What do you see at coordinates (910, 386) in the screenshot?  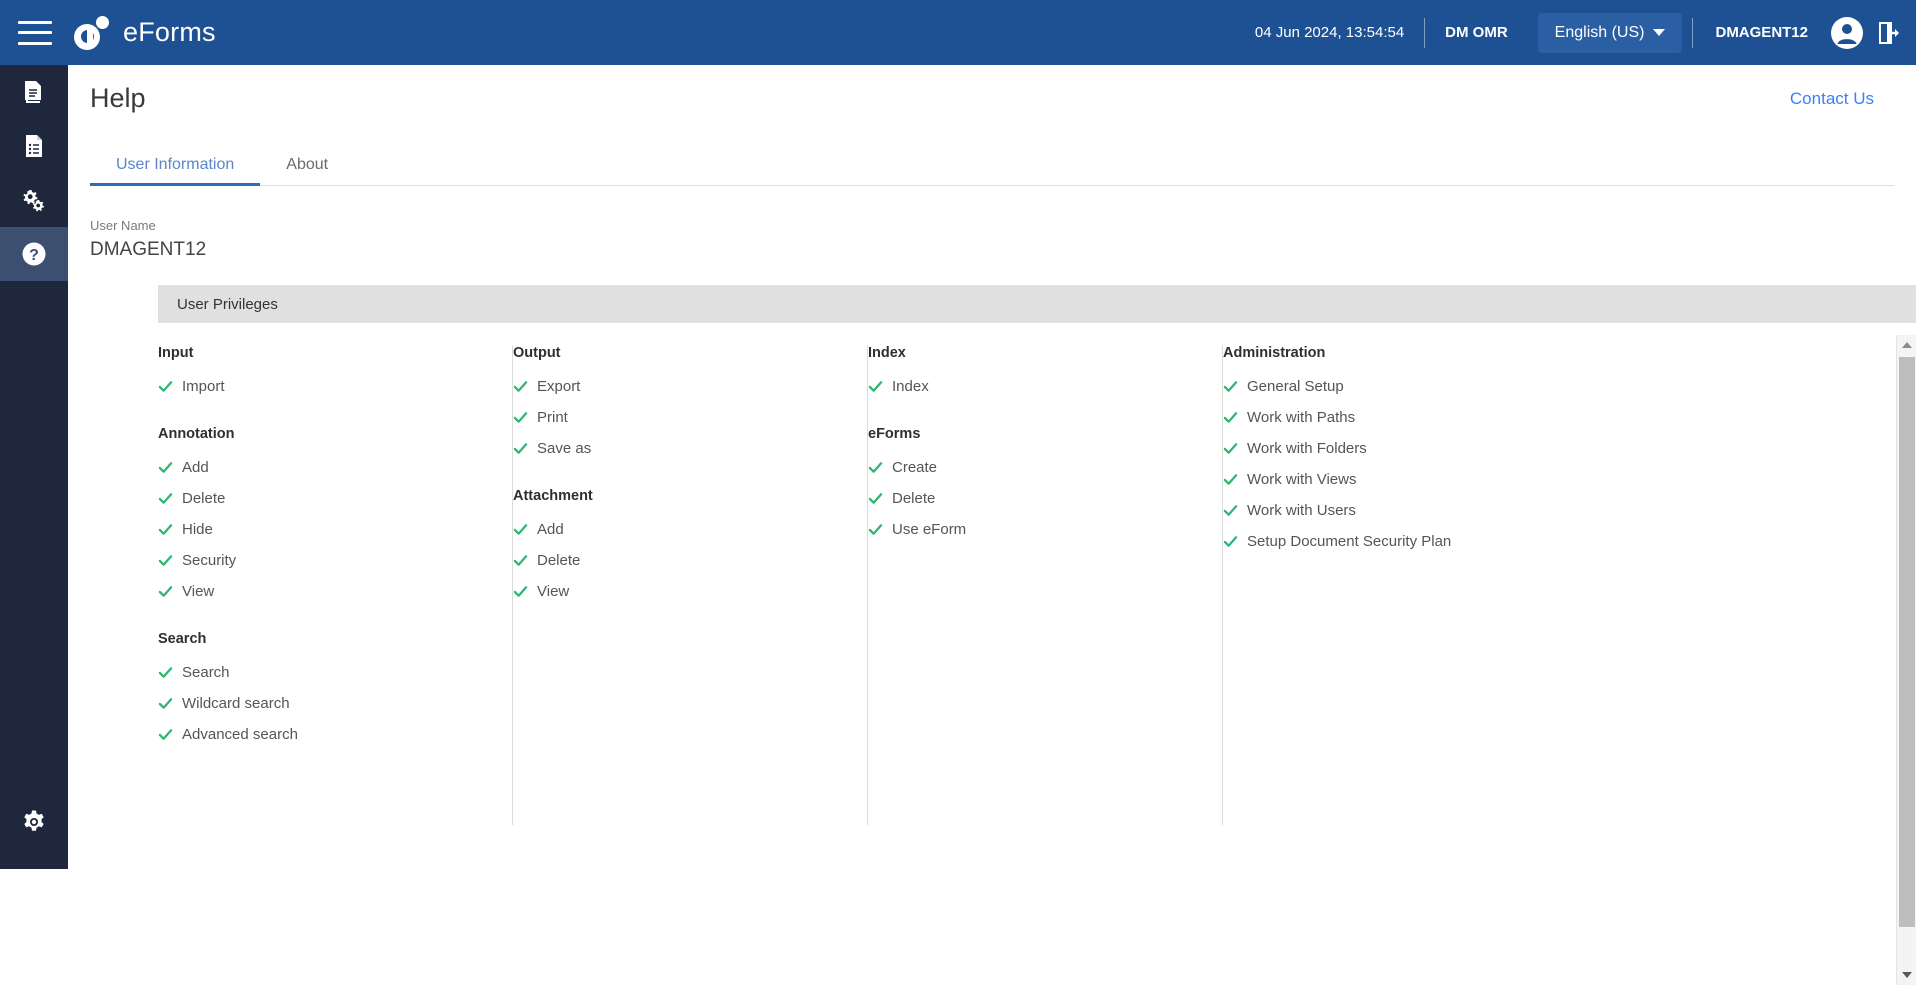 I see `privilege-item-label: Index` at bounding box center [910, 386].